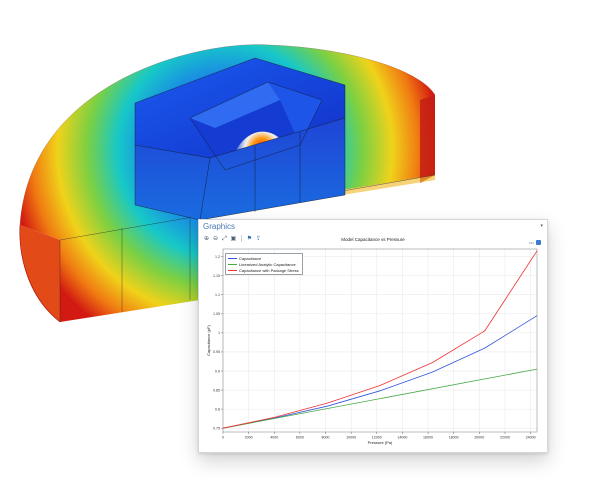  I want to click on x-axis-label: Pressure (Pa), so click(380, 442).